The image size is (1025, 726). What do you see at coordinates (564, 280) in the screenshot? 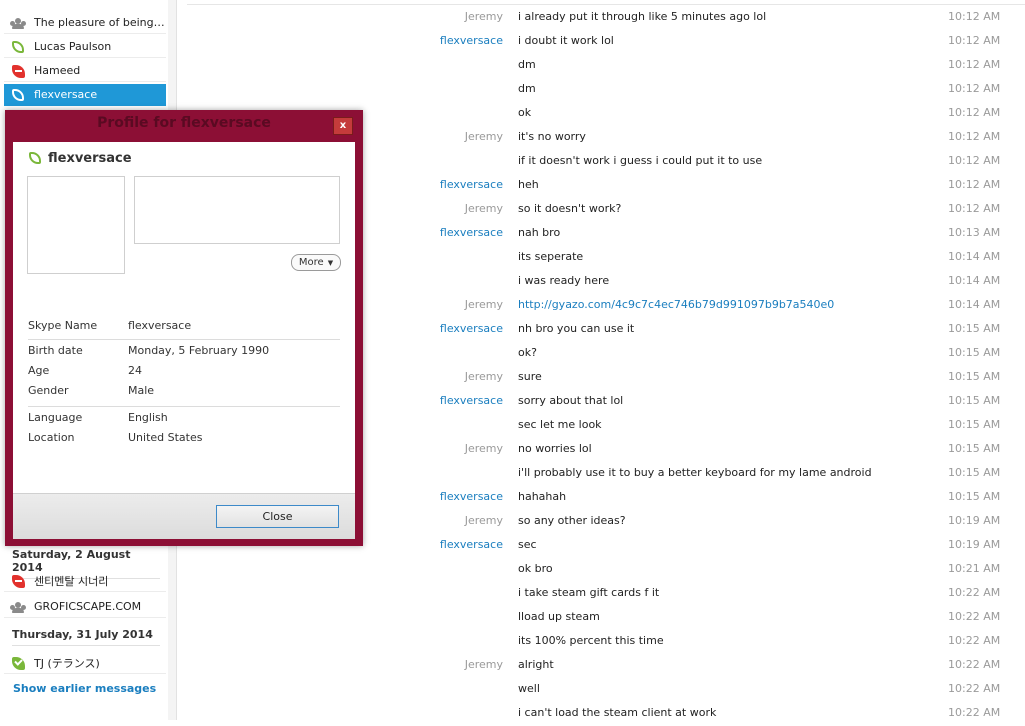
I see `message-text: i was ready here` at bounding box center [564, 280].